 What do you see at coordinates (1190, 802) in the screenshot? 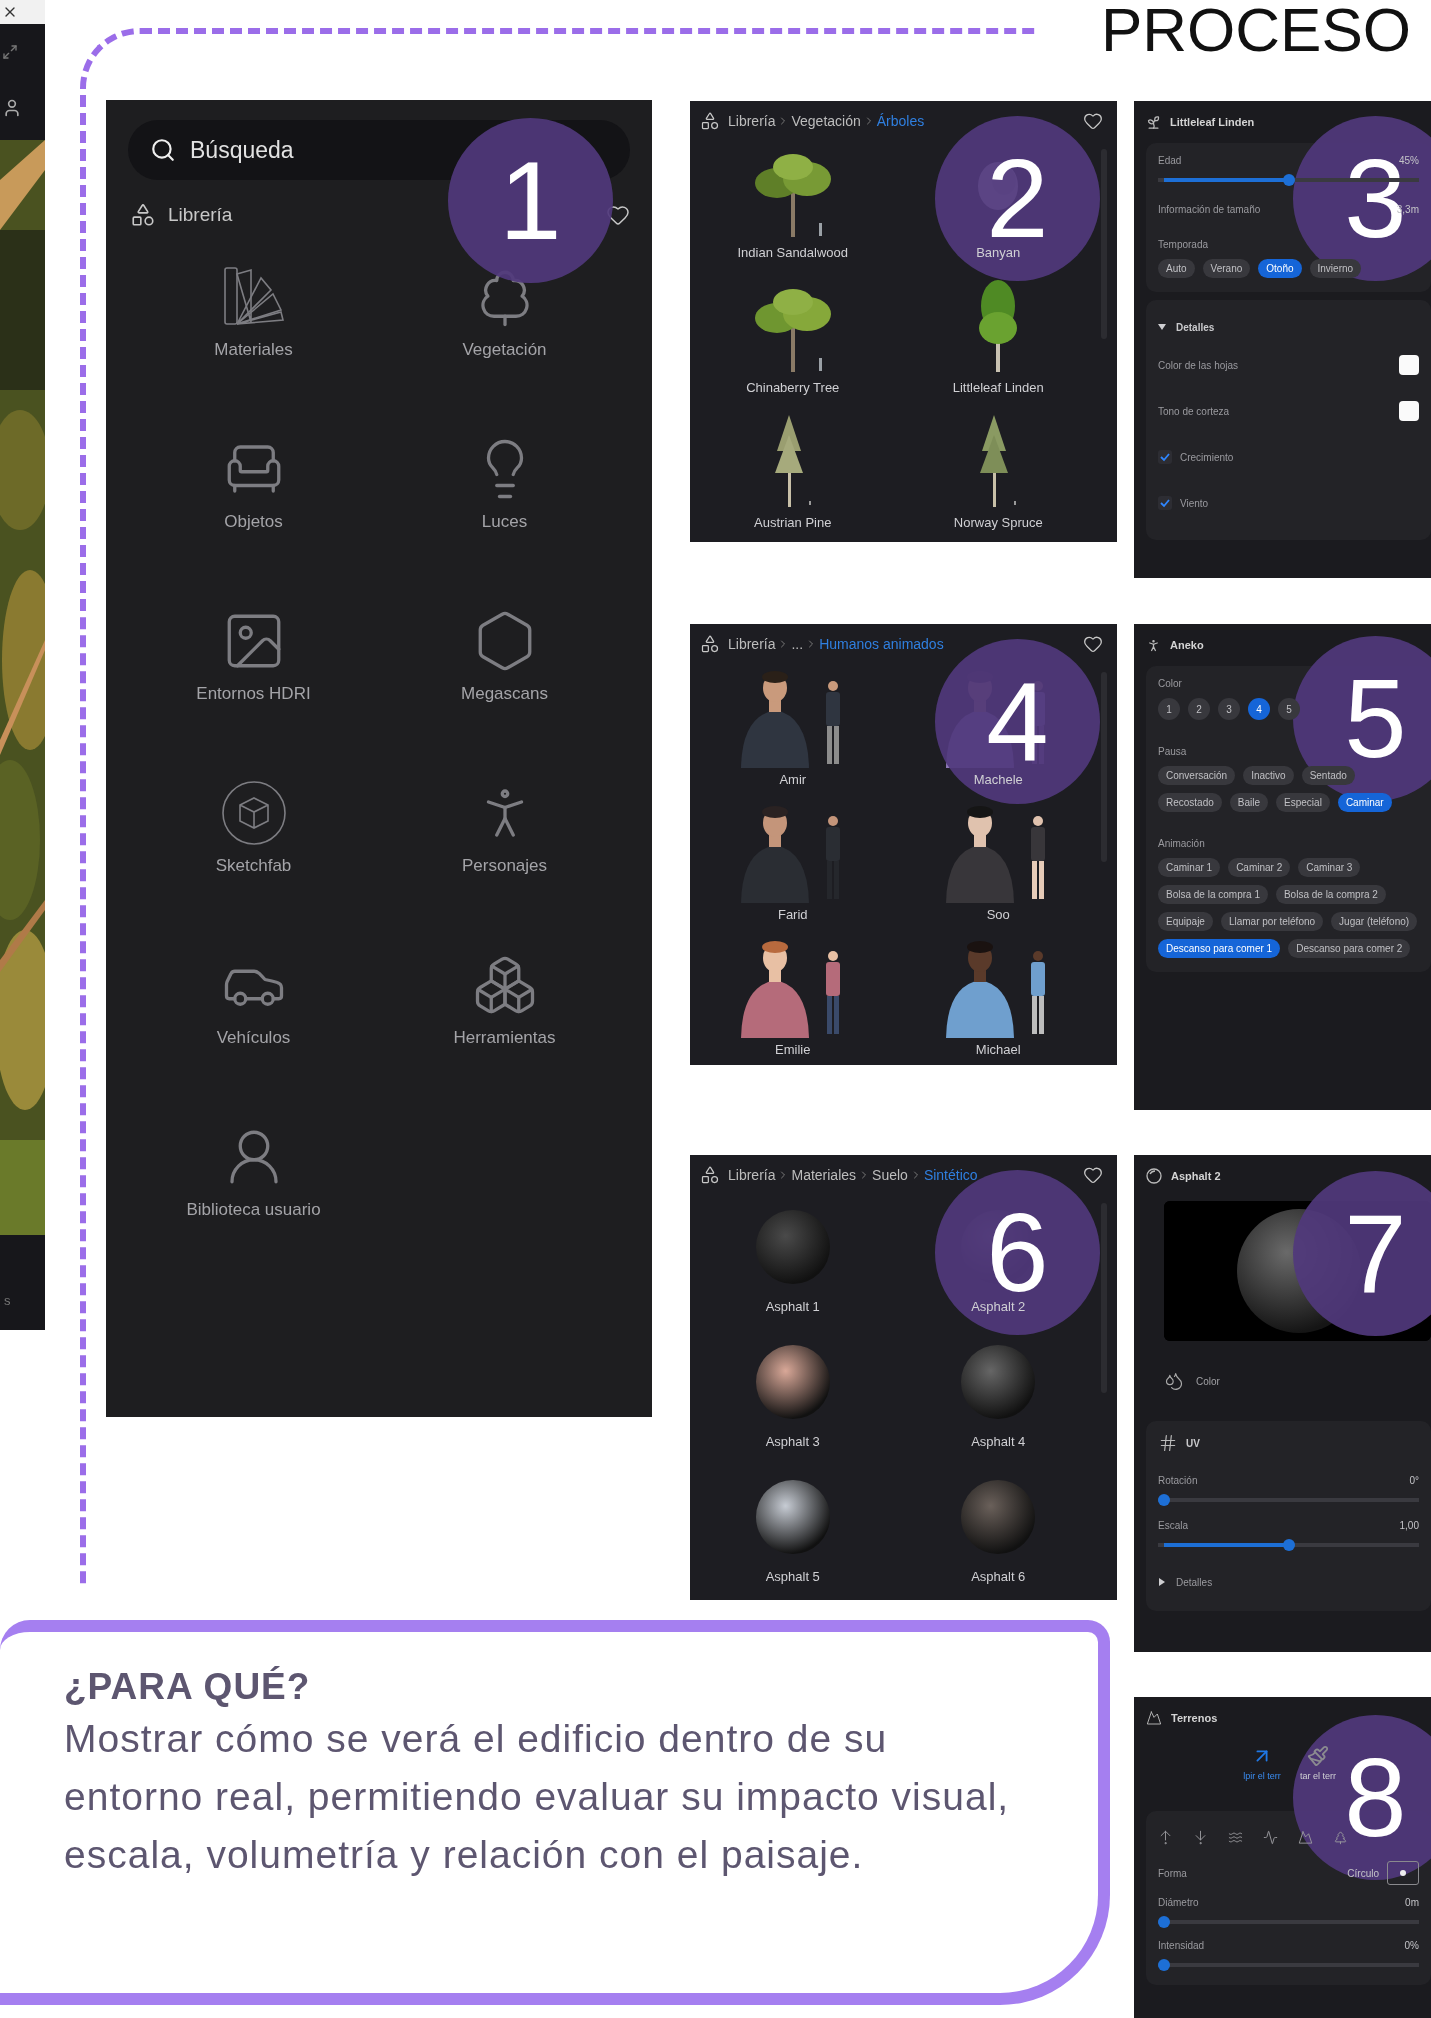
I see `option-chip: Recostado` at bounding box center [1190, 802].